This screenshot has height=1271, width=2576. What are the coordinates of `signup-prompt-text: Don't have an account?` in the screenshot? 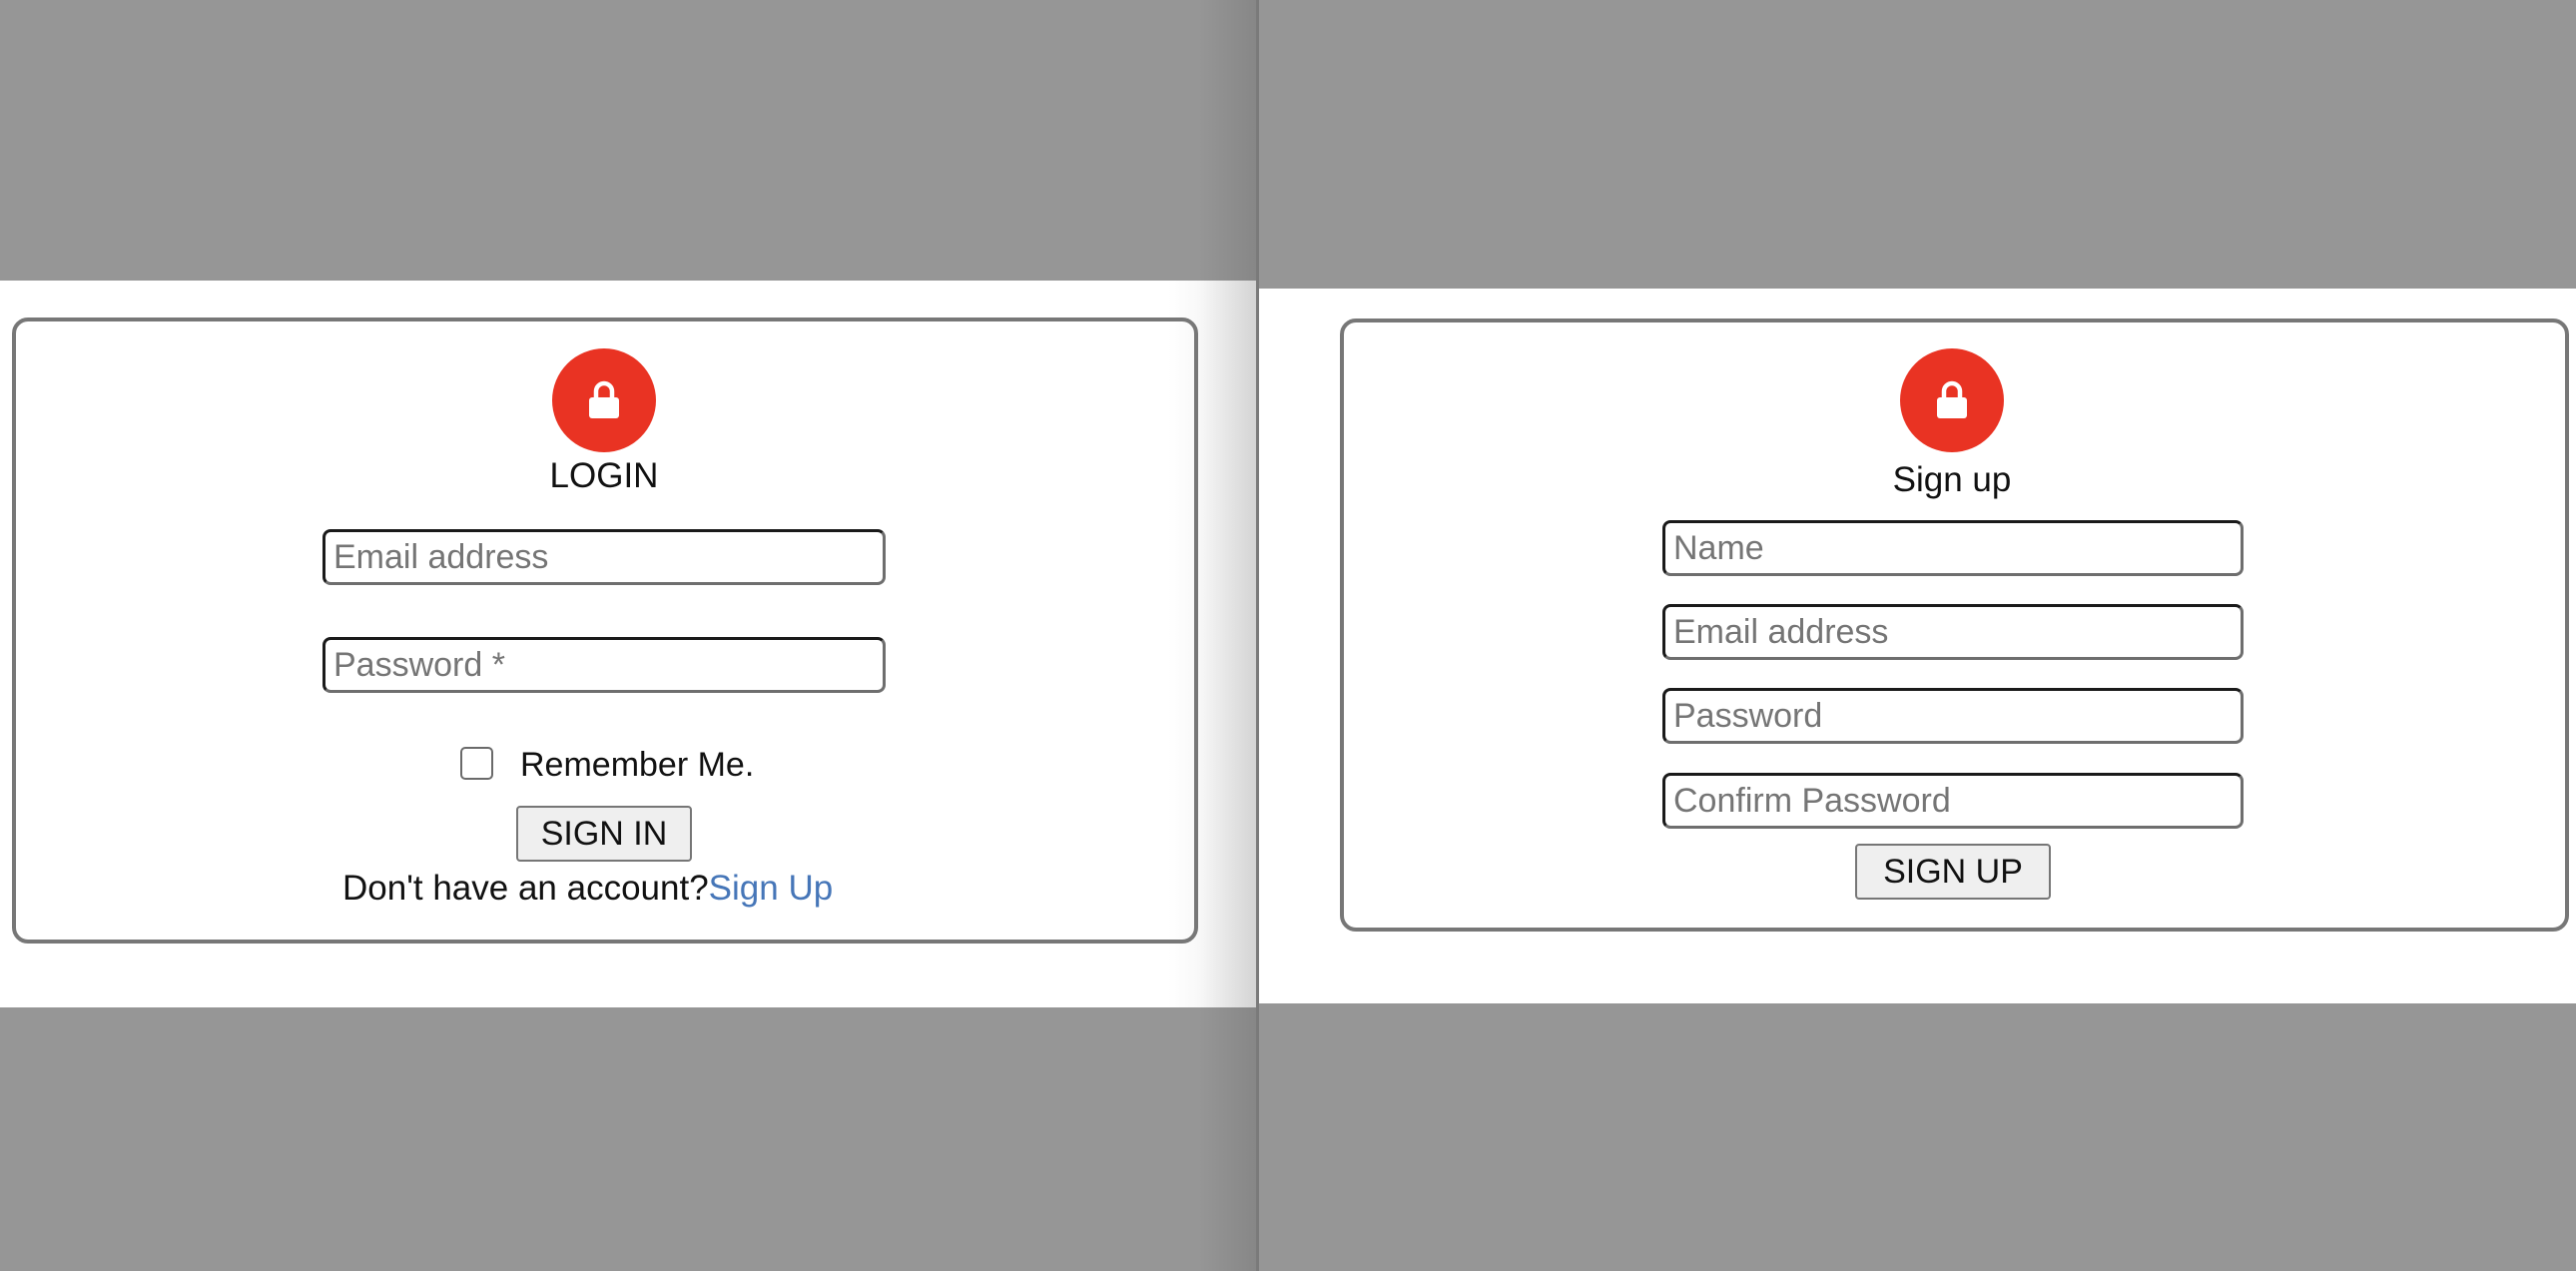 It's located at (525, 888).